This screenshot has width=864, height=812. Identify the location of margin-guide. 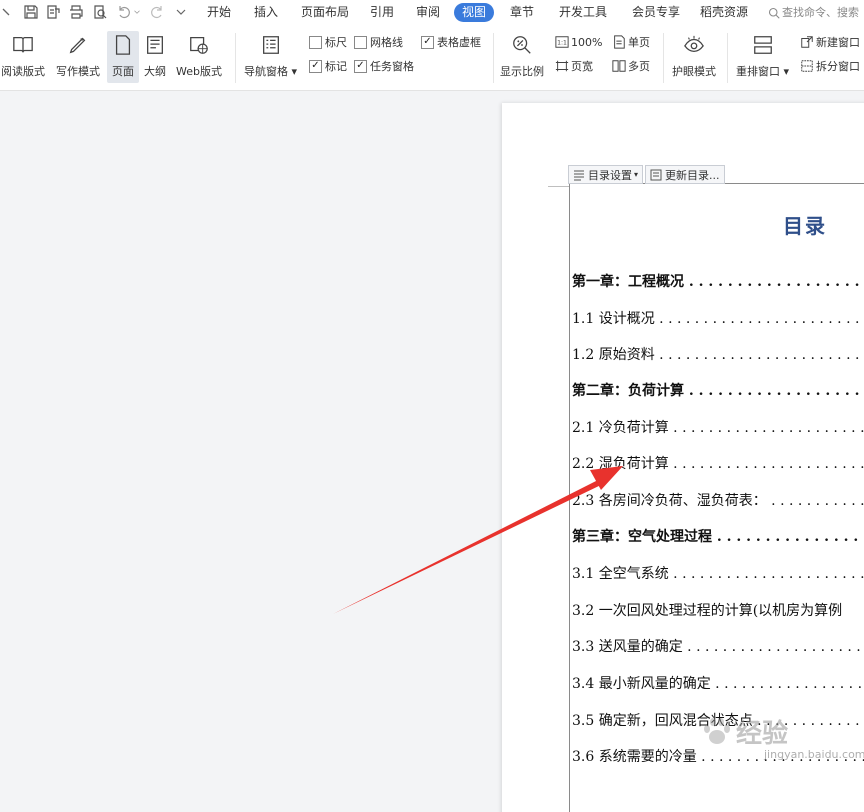
(559, 186).